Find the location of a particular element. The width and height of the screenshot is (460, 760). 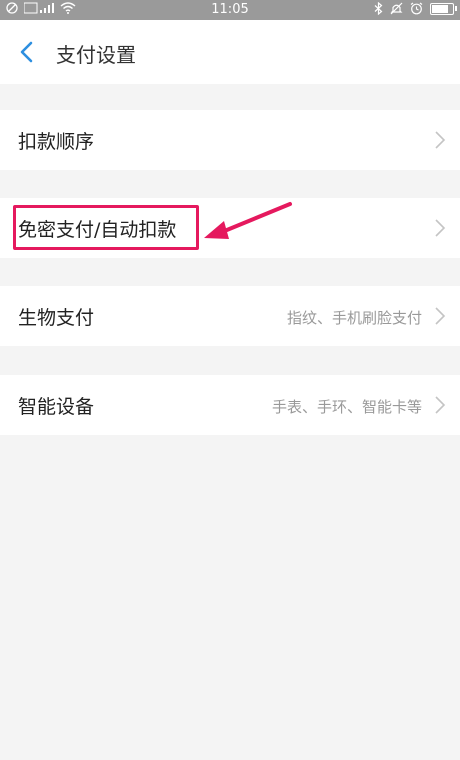

menu-item-label: 扣款顺序 is located at coordinates (56, 142).